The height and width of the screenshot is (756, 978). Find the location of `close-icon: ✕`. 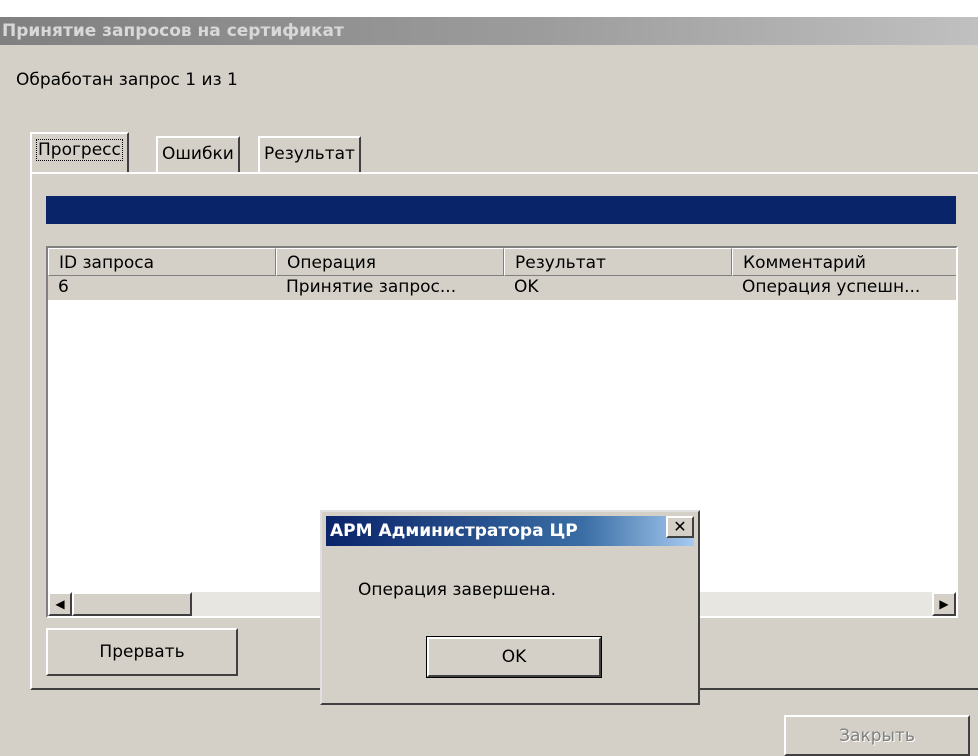

close-icon: ✕ is located at coordinates (680, 527).